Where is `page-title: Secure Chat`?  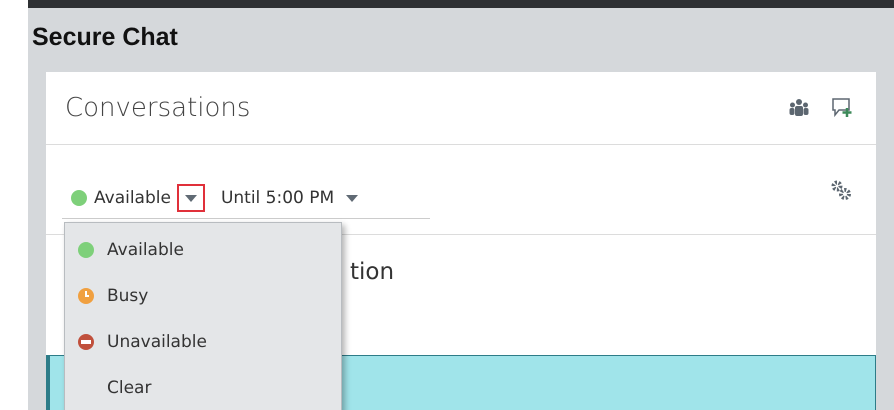 page-title: Secure Chat is located at coordinates (105, 37).